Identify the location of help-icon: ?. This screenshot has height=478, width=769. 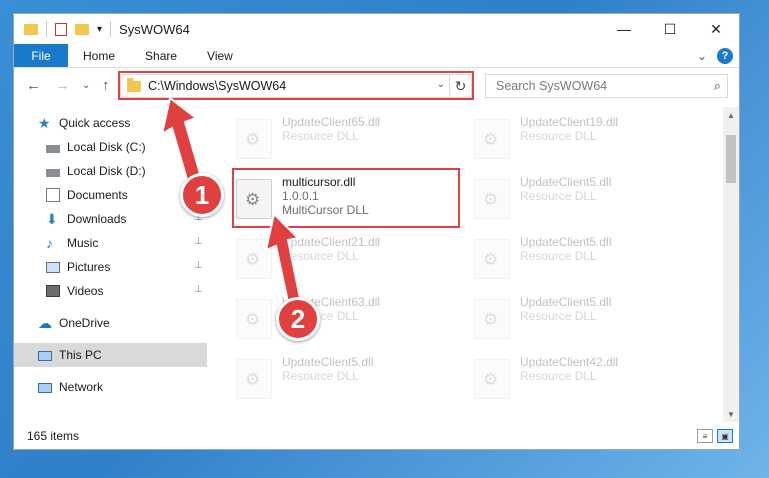
(725, 56).